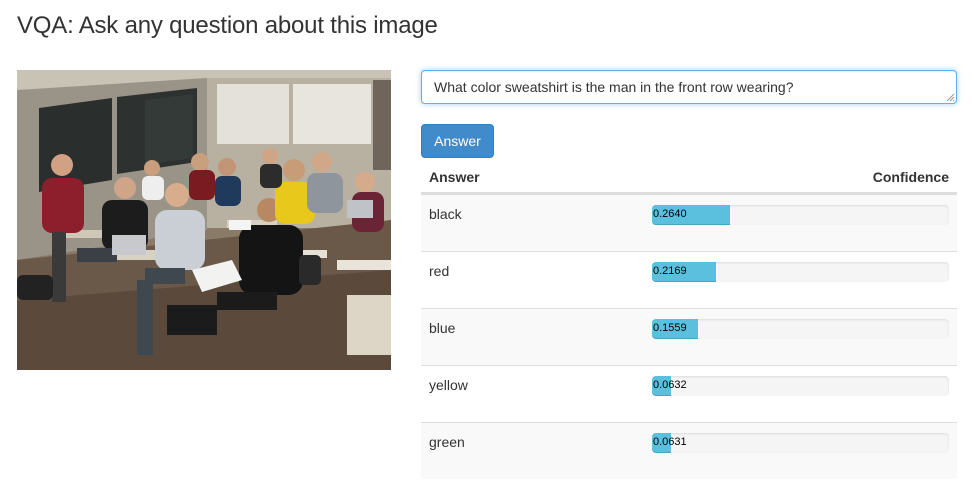  Describe the element at coordinates (689, 178) in the screenshot. I see `results-header: Answer Confidence` at that location.